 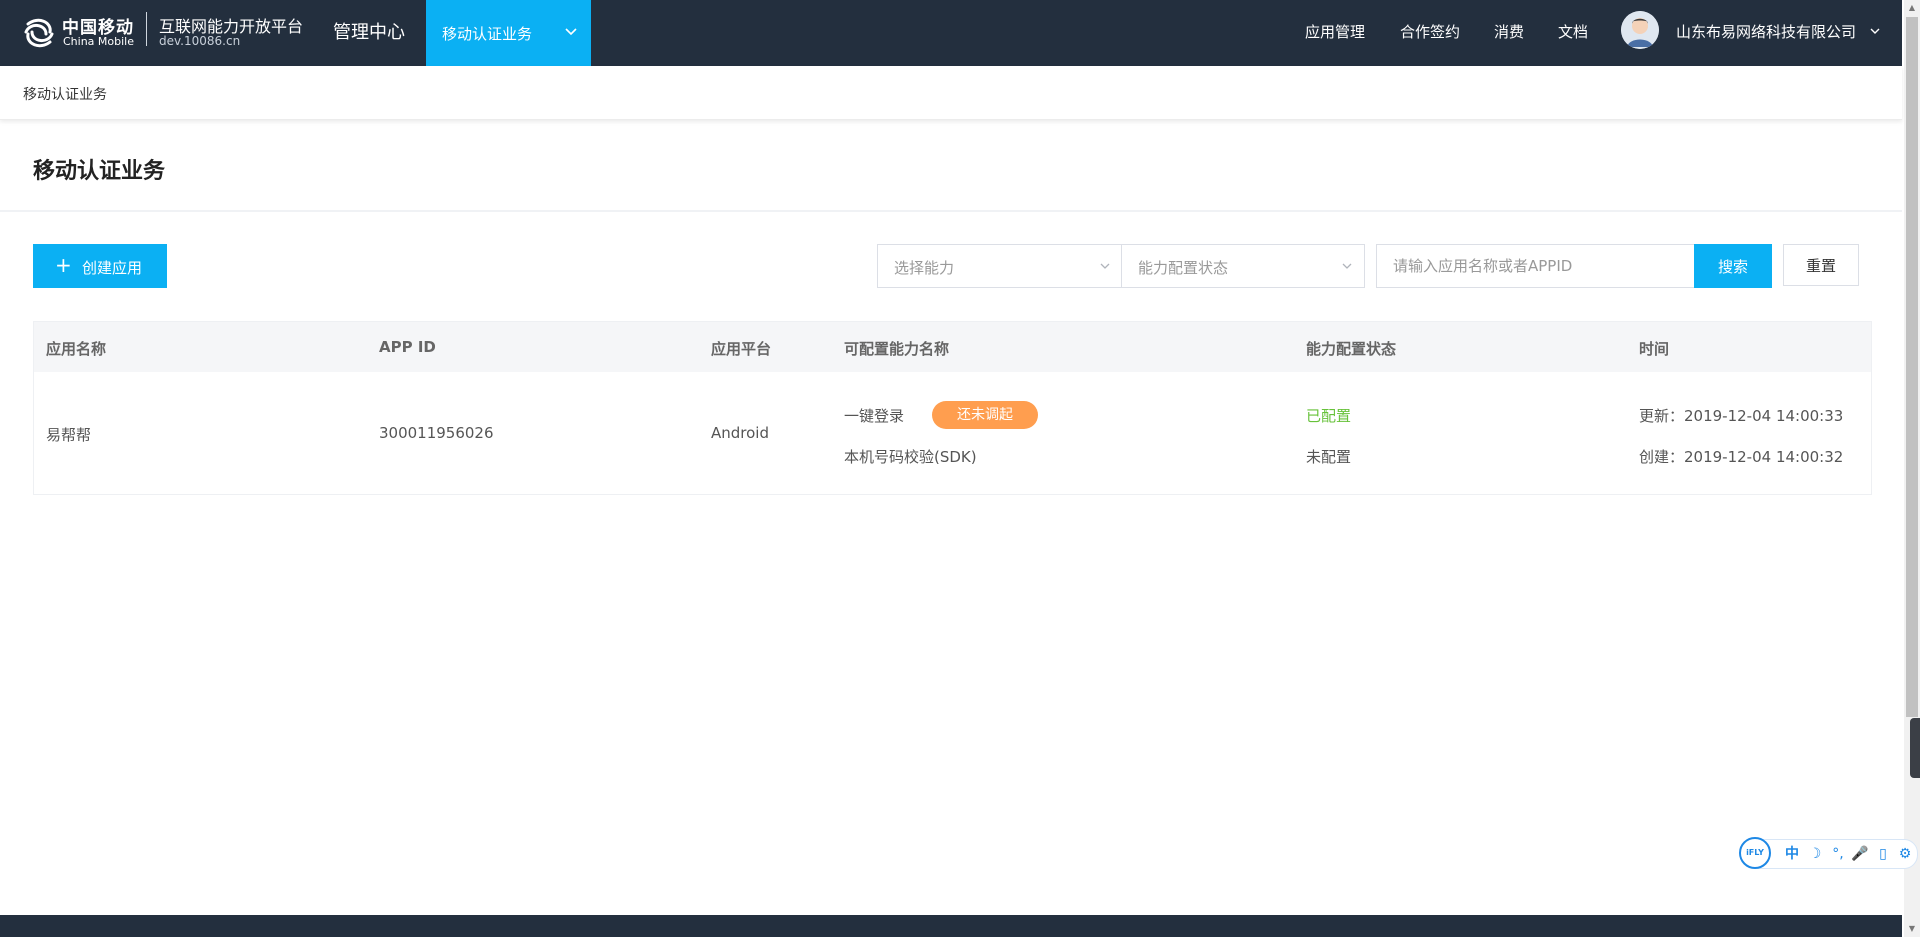 What do you see at coordinates (99, 171) in the screenshot?
I see `page-title: 移动认证业务` at bounding box center [99, 171].